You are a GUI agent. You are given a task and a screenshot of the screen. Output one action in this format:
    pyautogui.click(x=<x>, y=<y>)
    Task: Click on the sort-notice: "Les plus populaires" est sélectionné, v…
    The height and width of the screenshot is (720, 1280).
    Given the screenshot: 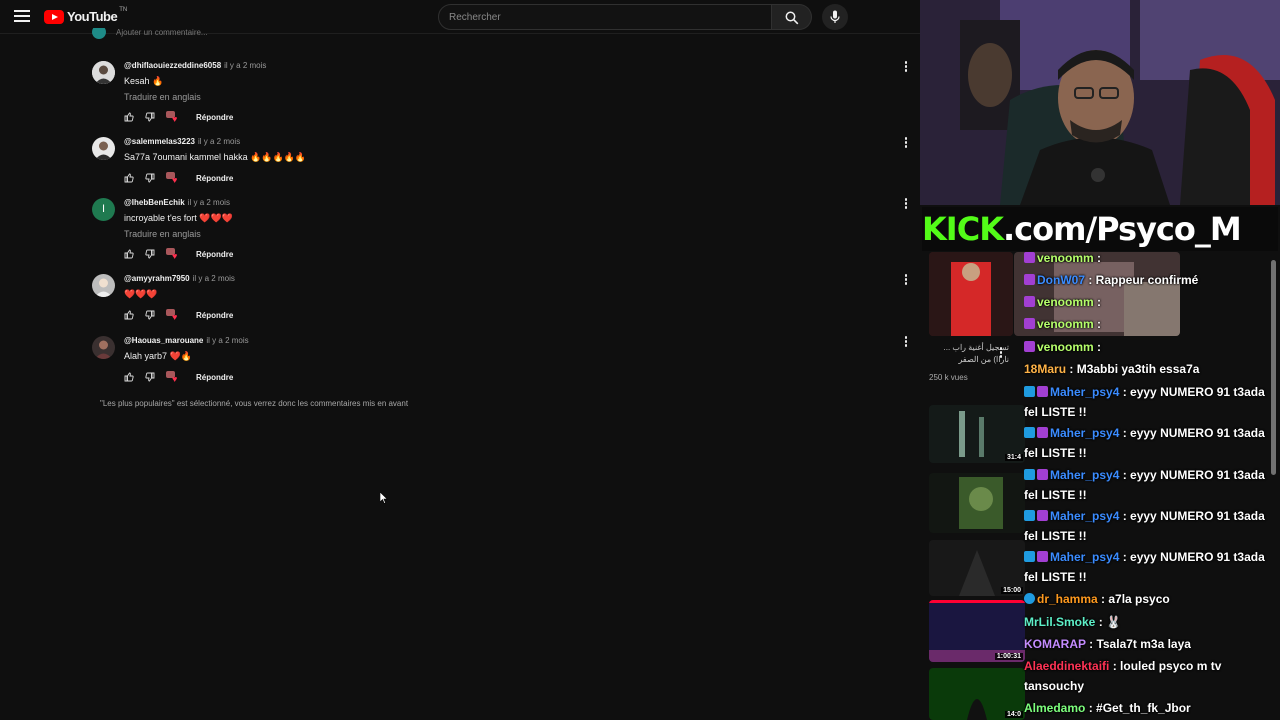 What is the action you would take?
    pyautogui.click(x=254, y=403)
    